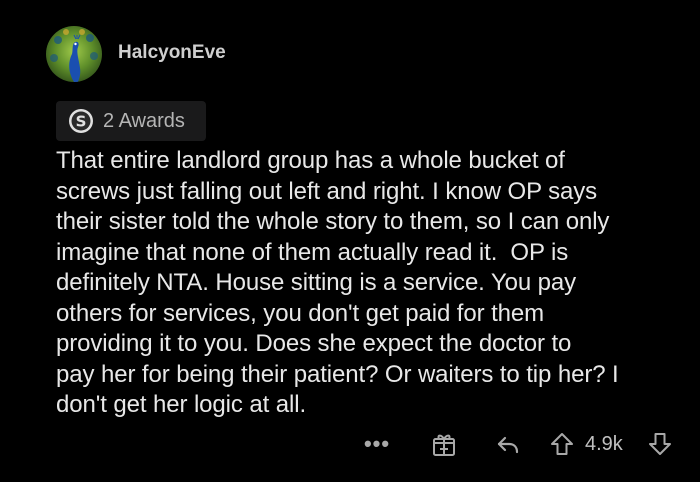 This screenshot has height=482, width=700. I want to click on peacock-avatar-icon, so click(74, 54).